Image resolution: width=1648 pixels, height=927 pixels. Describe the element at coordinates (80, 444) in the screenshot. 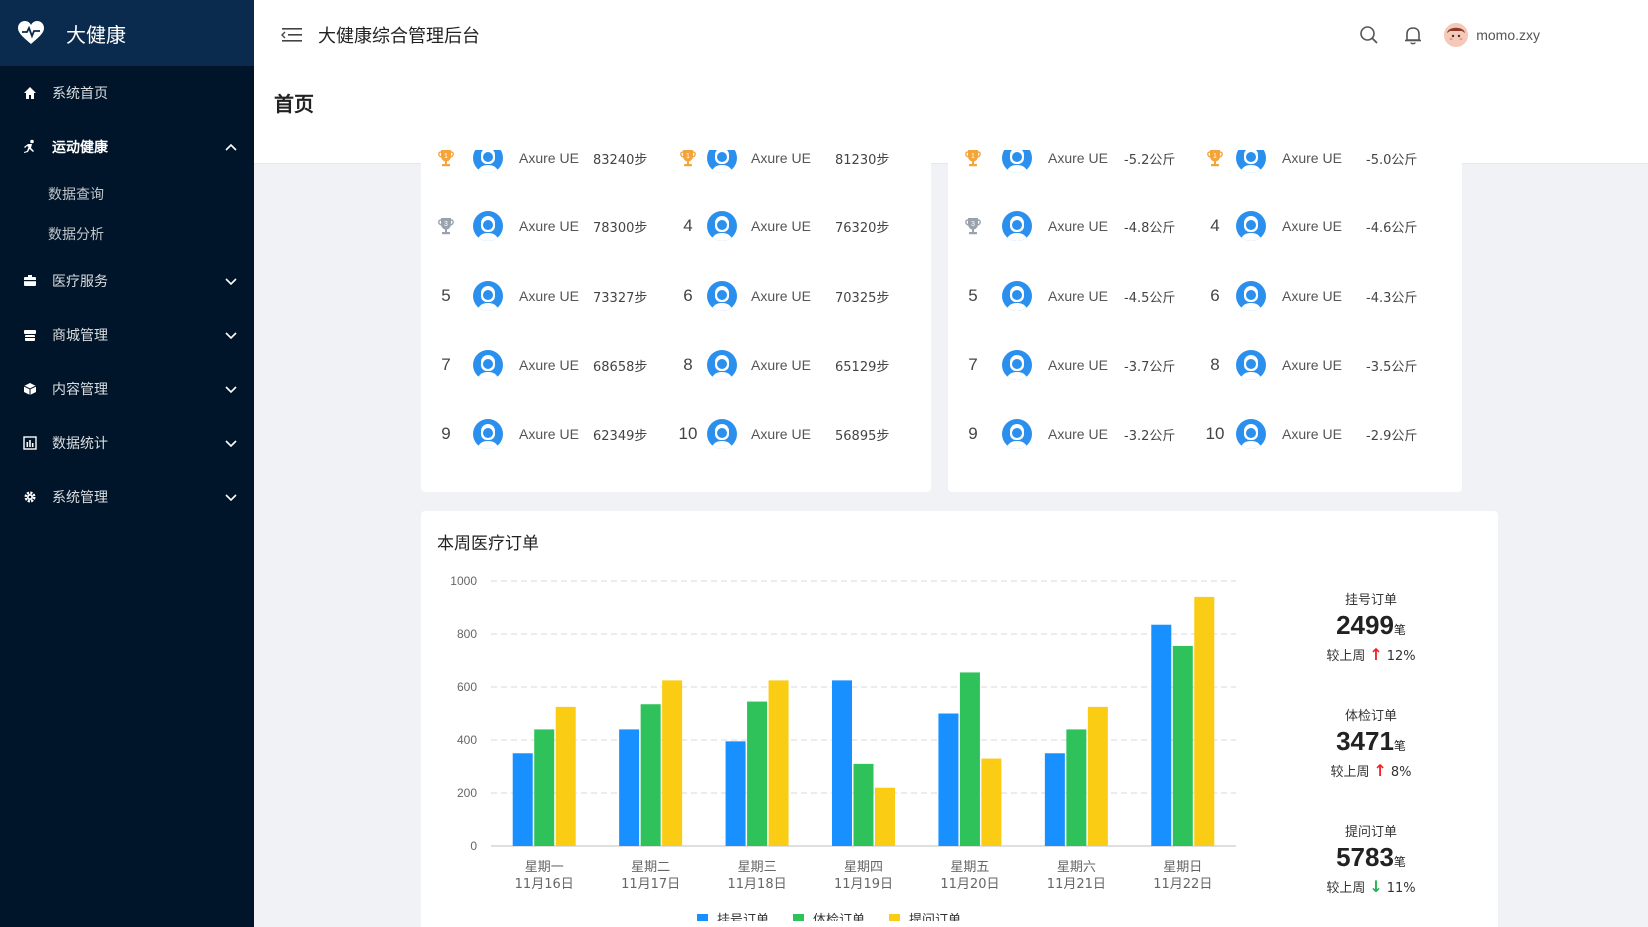

I see `sidebar-item-label: 数据统计` at that location.